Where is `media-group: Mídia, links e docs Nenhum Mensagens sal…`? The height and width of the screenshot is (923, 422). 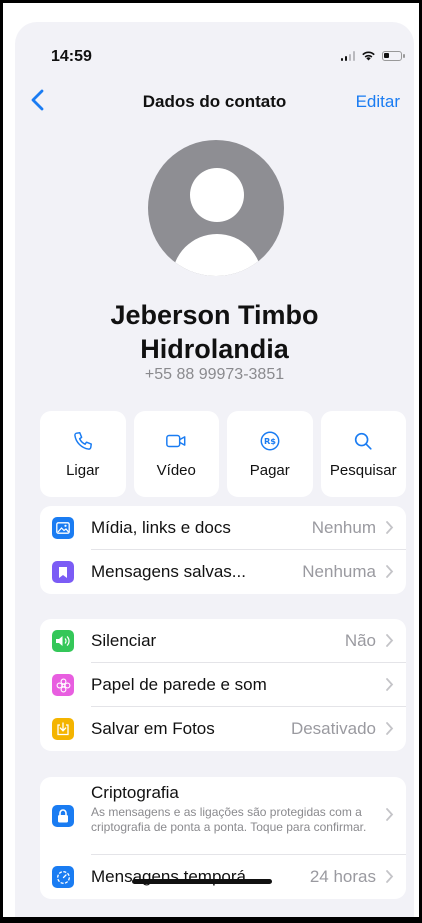 media-group: Mídia, links e docs Nenhum Mensagens sal… is located at coordinates (223, 550).